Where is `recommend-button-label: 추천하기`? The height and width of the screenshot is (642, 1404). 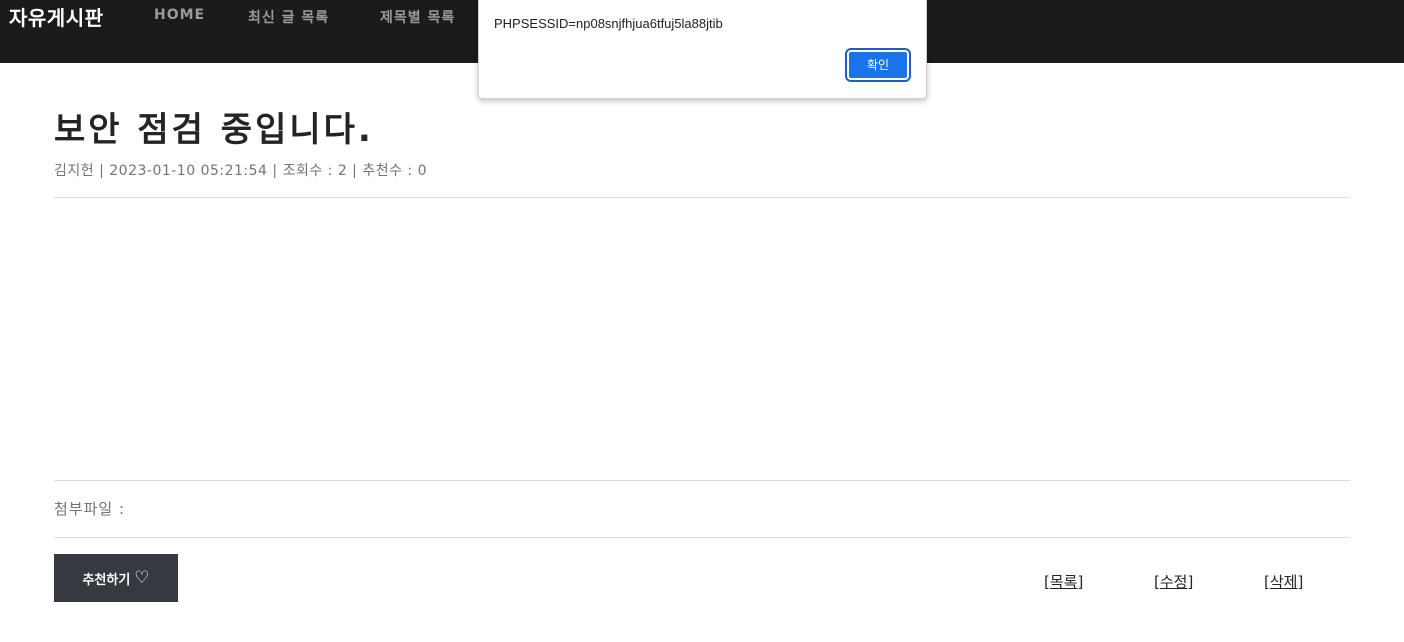
recommend-button-label: 추천하기 is located at coordinates (106, 580).